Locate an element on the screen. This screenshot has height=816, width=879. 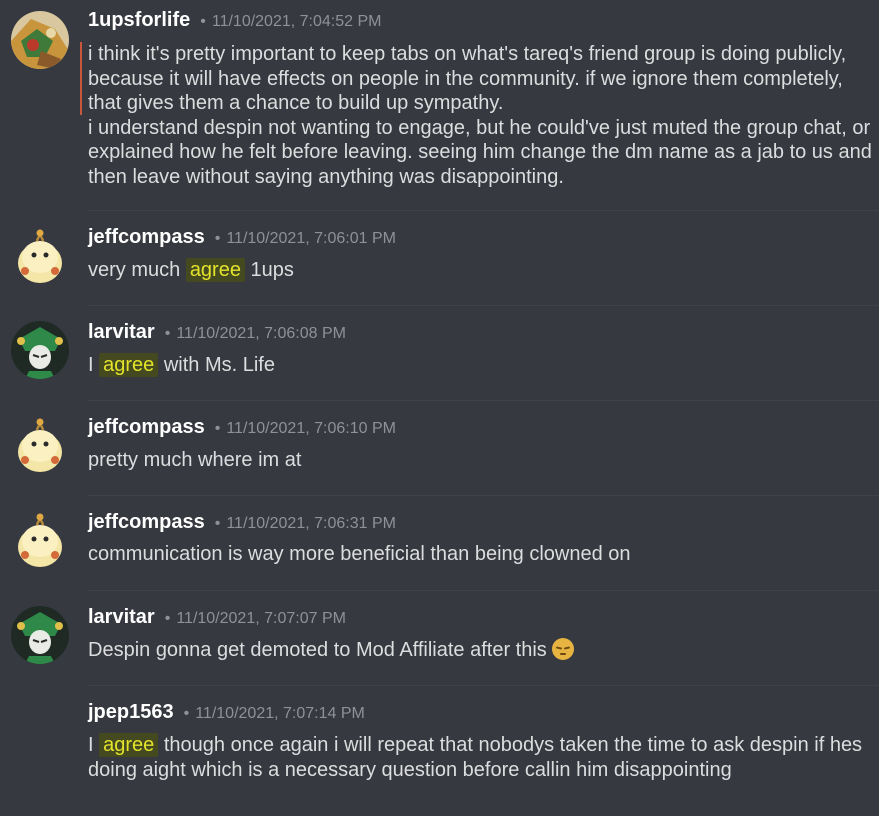
message-content: pretty much where im at is located at coordinates (195, 460).